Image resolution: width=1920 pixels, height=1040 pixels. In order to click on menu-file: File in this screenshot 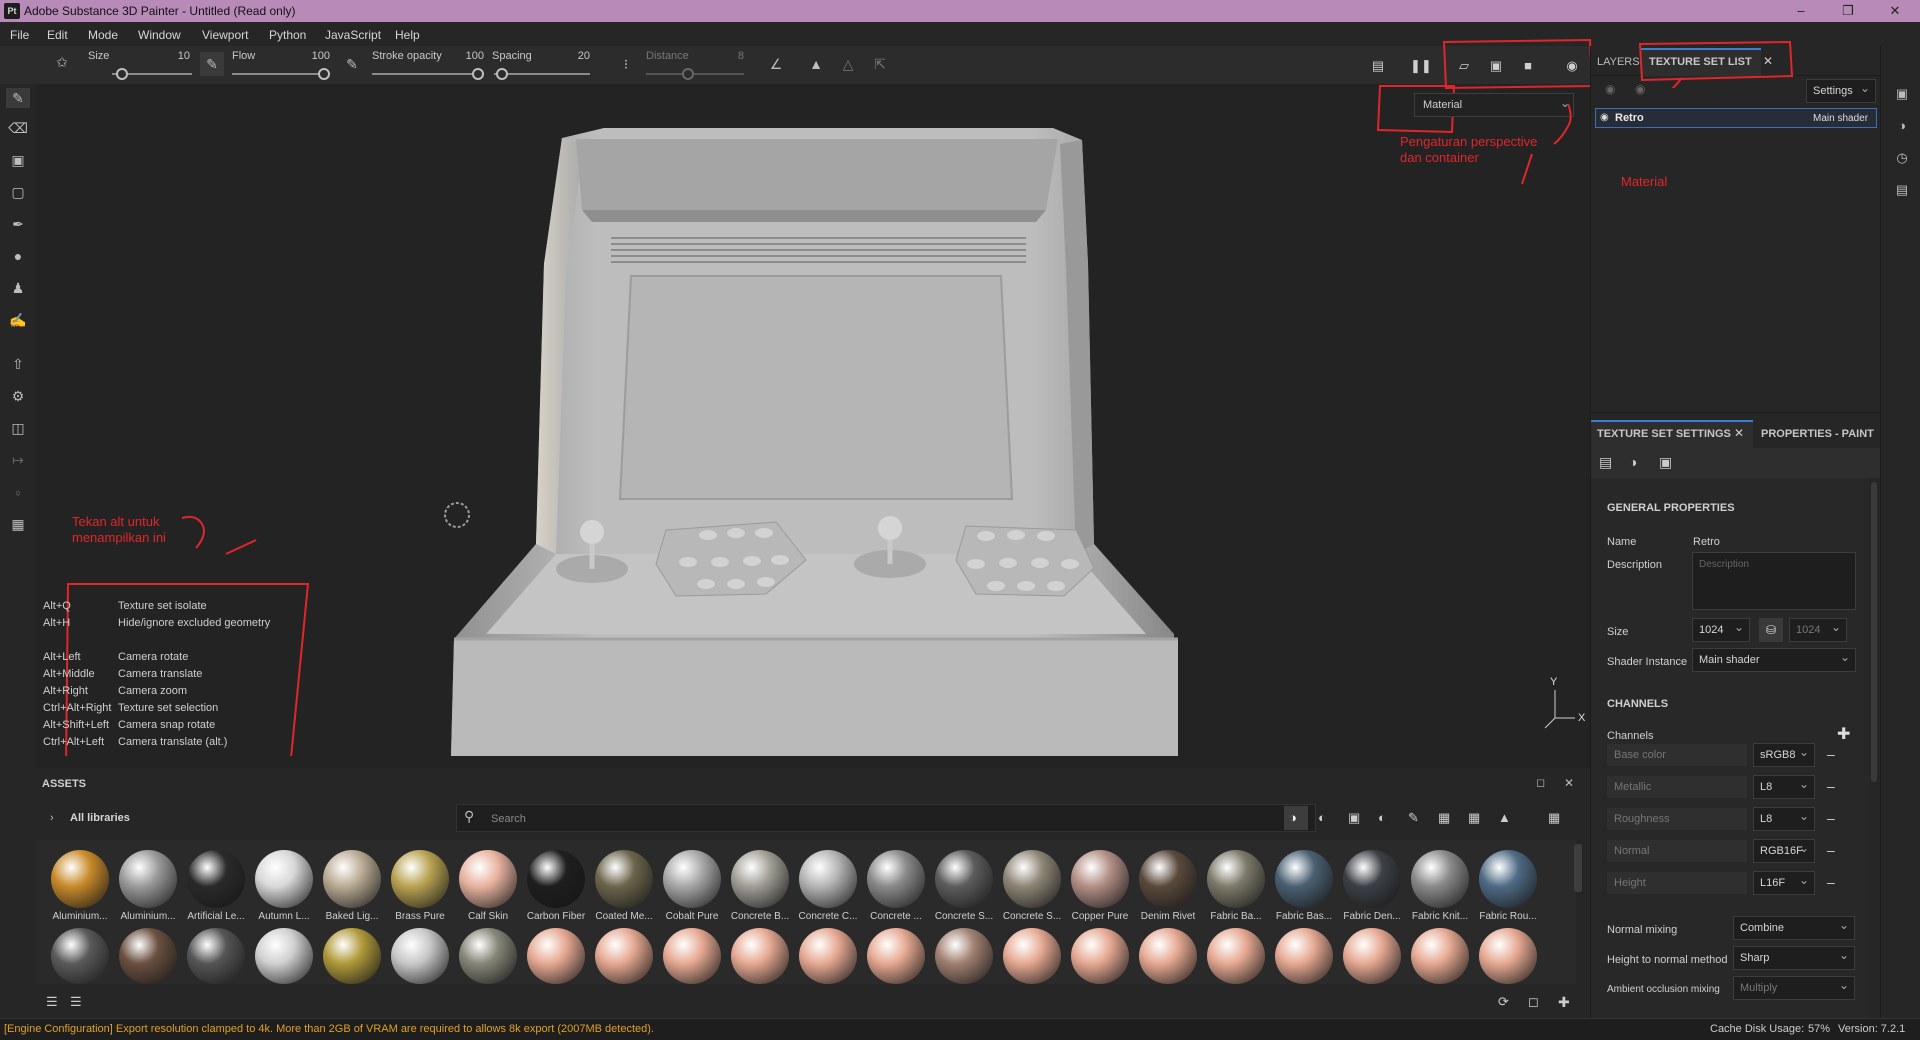, I will do `click(19, 35)`.